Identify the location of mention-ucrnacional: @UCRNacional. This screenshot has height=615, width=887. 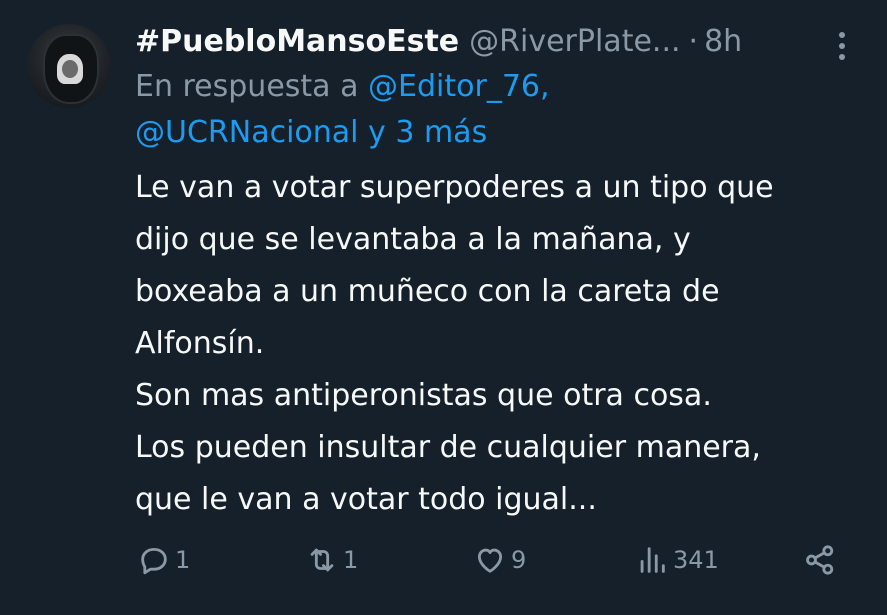
(247, 132).